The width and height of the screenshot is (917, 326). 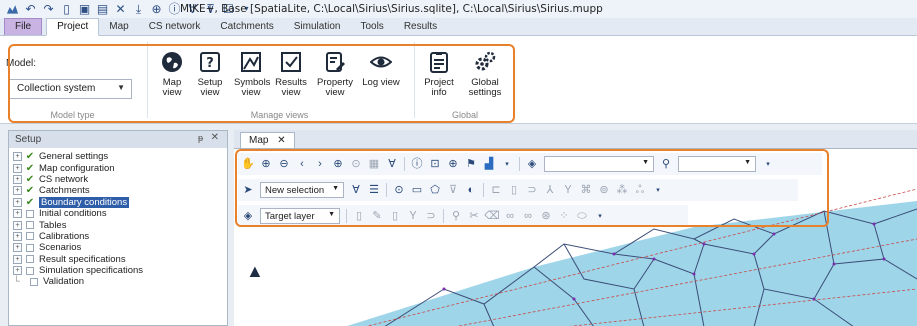 I want to click on zoom-out-icon: ⊖, so click(x=284, y=164).